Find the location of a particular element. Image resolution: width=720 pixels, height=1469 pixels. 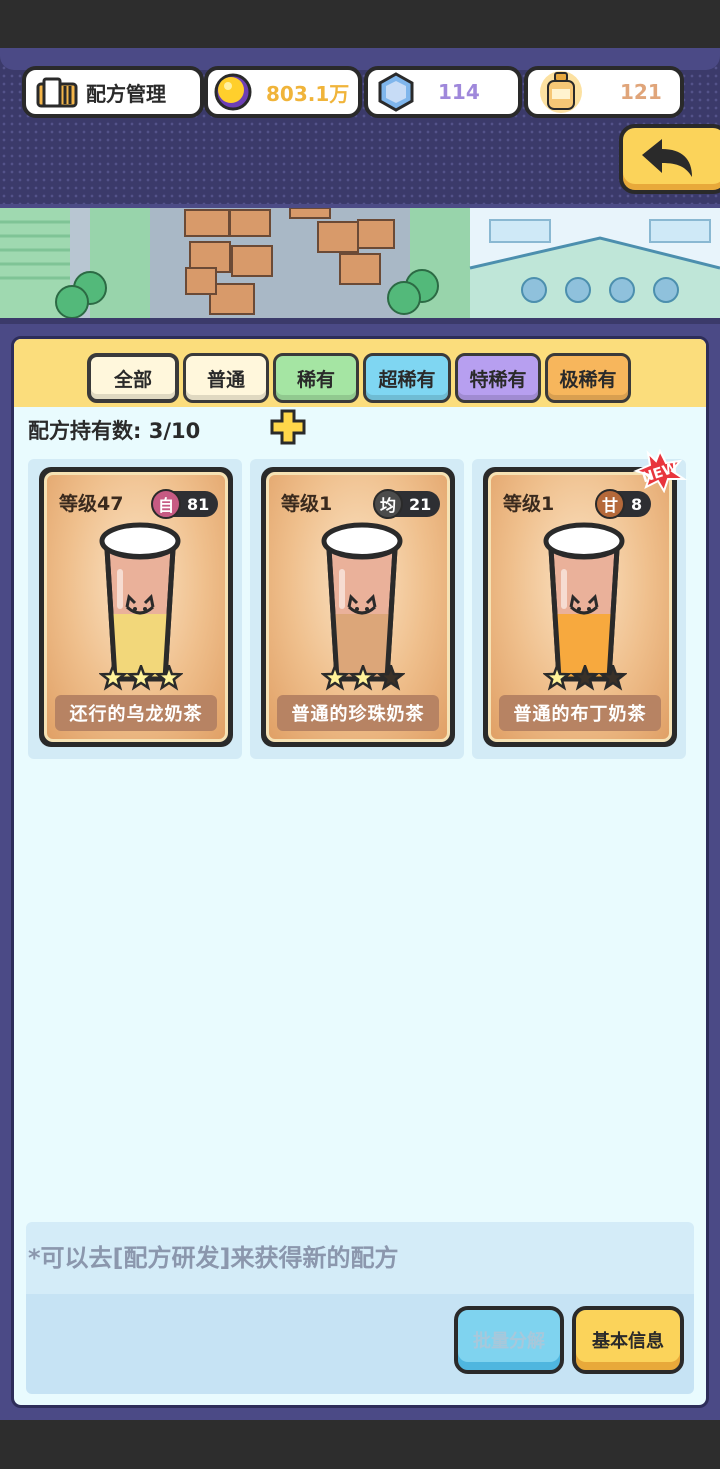

recipe-count: 配方持有数: 3/10 is located at coordinates (114, 431).